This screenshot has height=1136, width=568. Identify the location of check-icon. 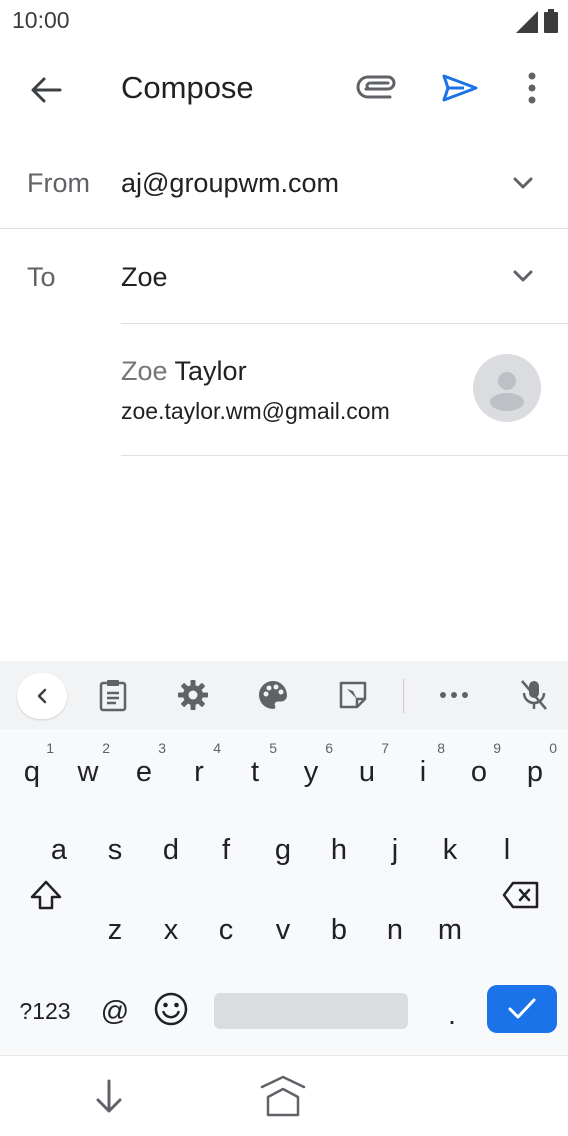
(522, 1008).